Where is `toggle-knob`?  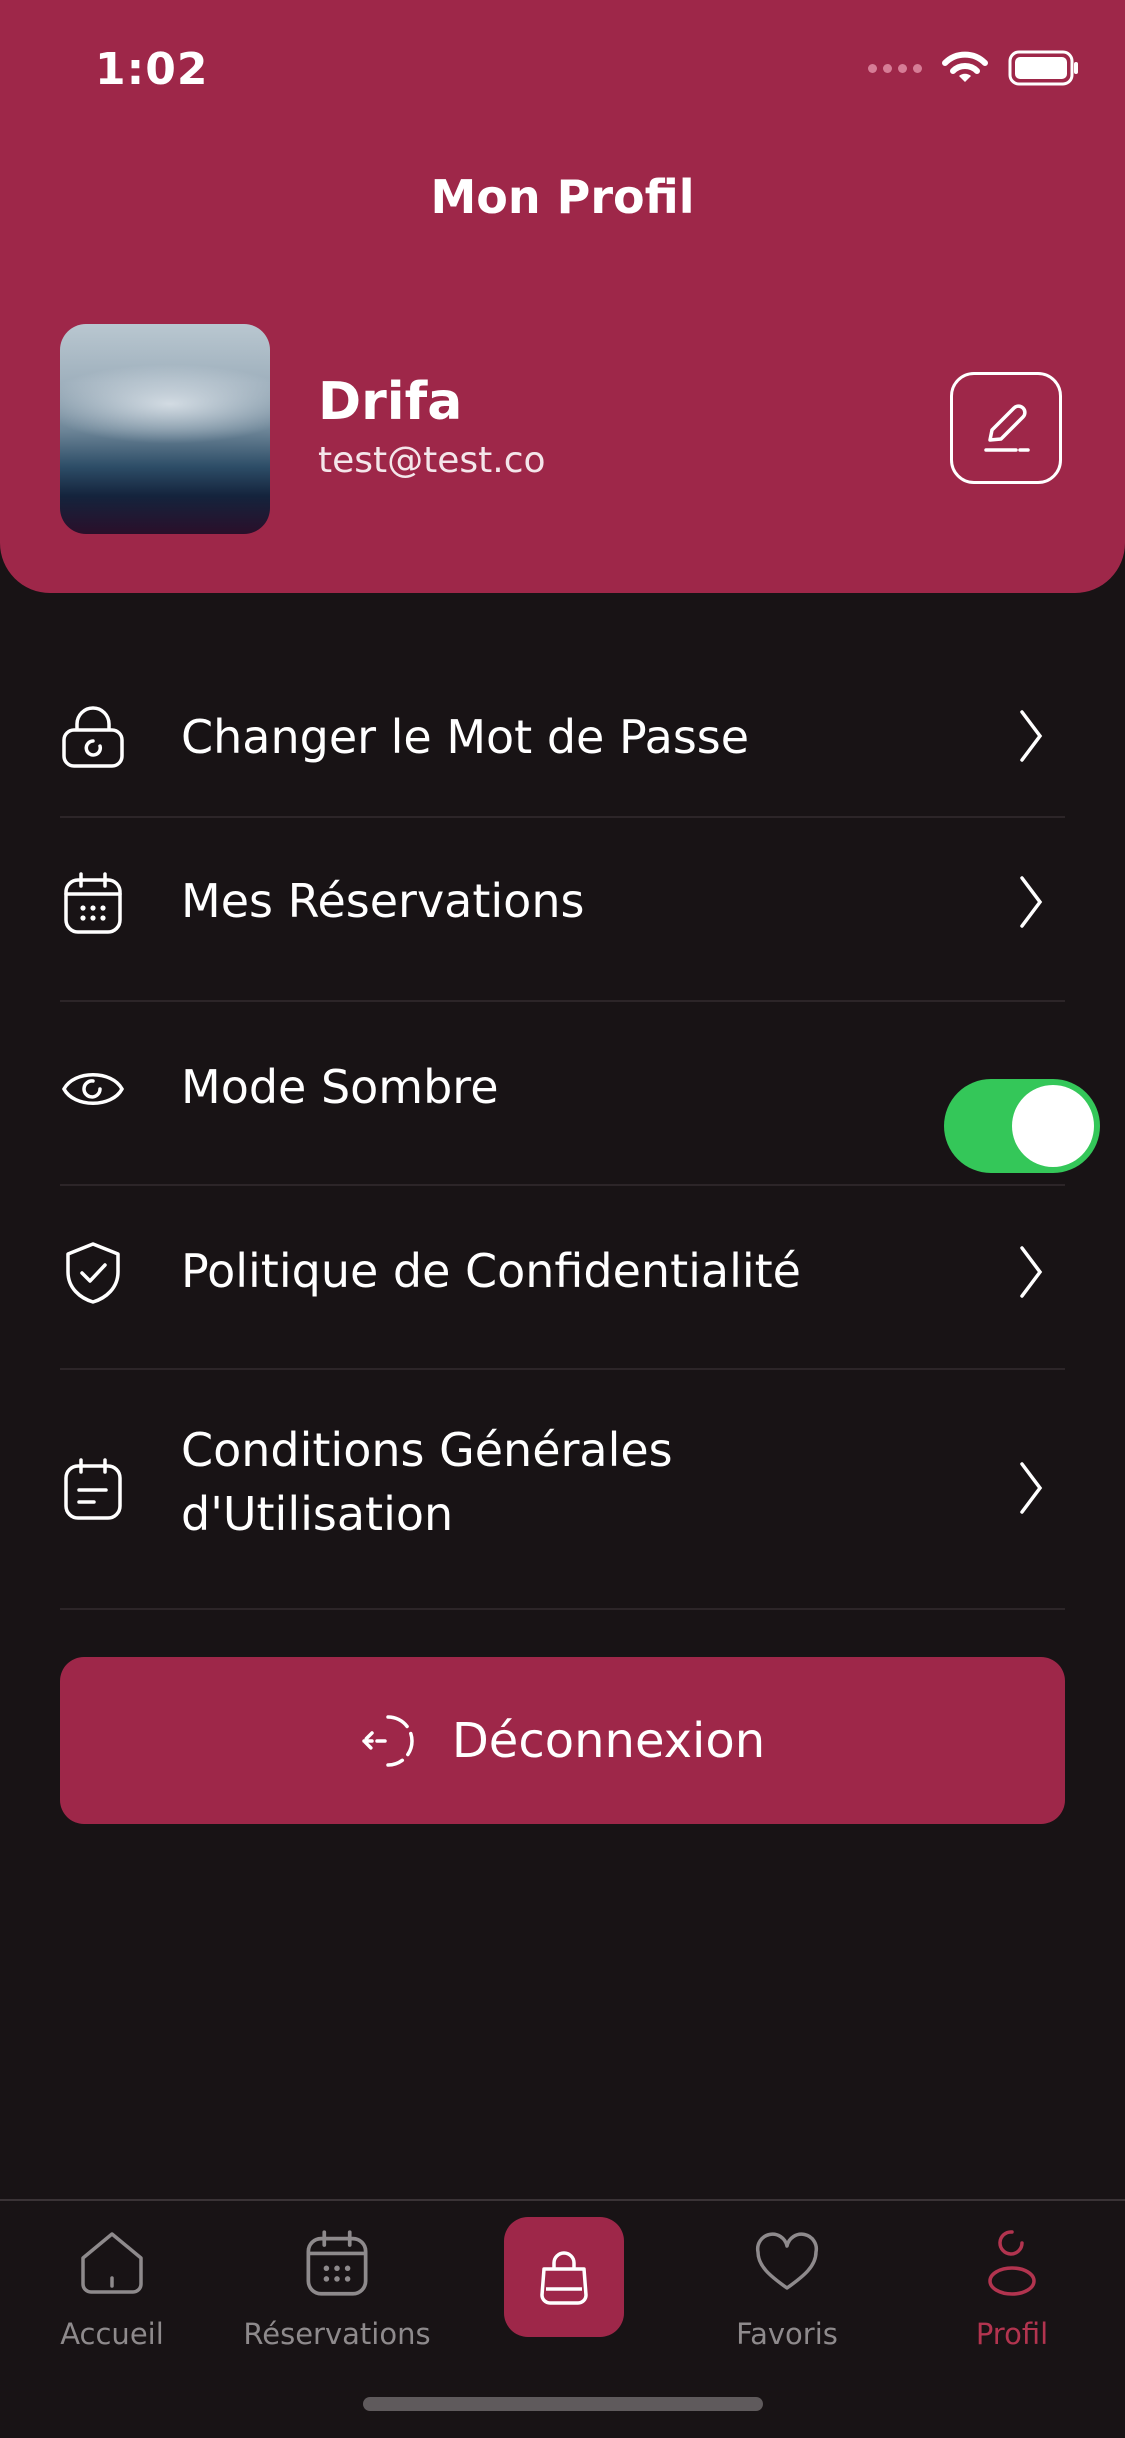
toggle-knob is located at coordinates (1053, 1126).